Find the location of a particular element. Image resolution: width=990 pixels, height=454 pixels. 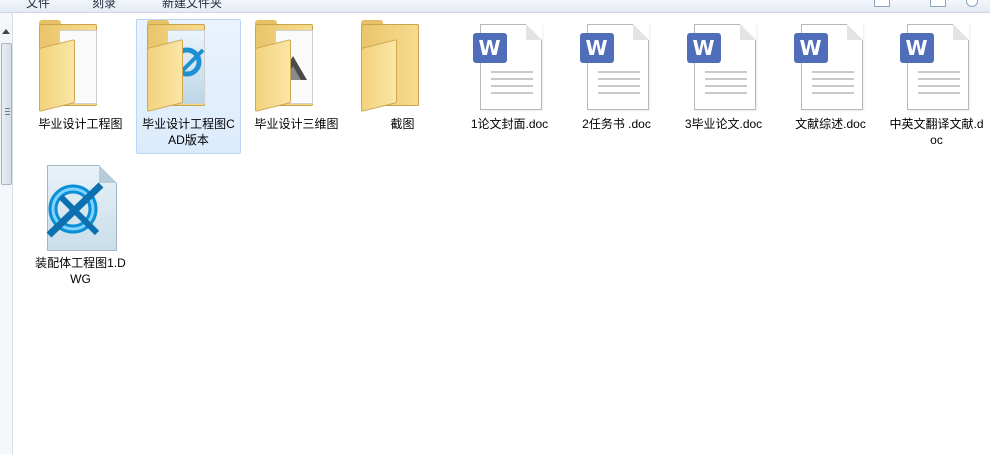

file-item-folder: 截图 is located at coordinates (402, 76).